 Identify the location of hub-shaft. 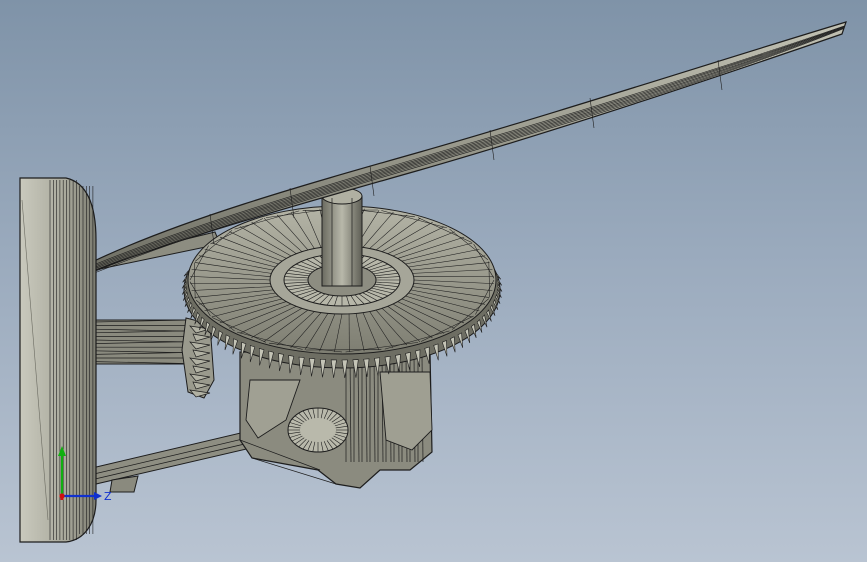
(342, 237).